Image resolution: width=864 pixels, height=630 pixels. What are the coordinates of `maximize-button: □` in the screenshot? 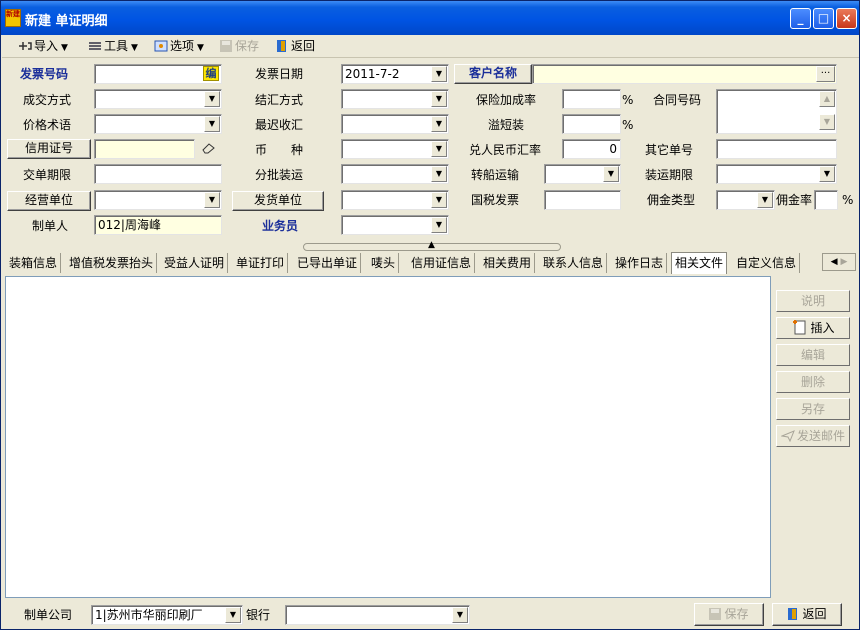 It's located at (823, 18).